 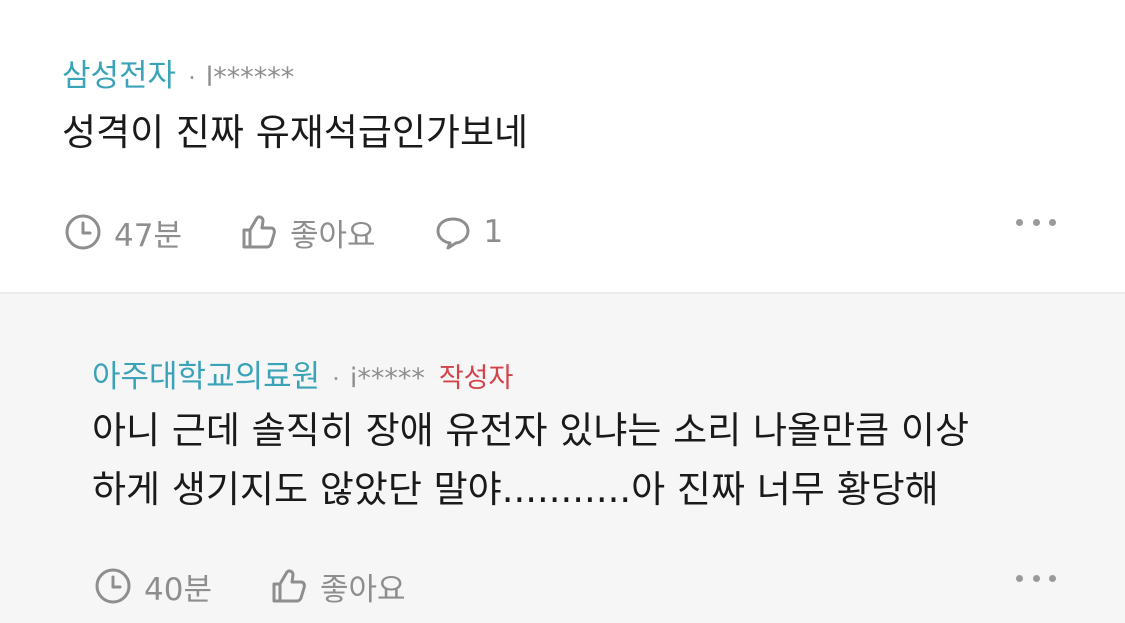 What do you see at coordinates (531, 430) in the screenshot?
I see `reply-body-line: 아니 근데 솔직히 장애 유전자 있냐는 소리 나올만큼 이상` at bounding box center [531, 430].